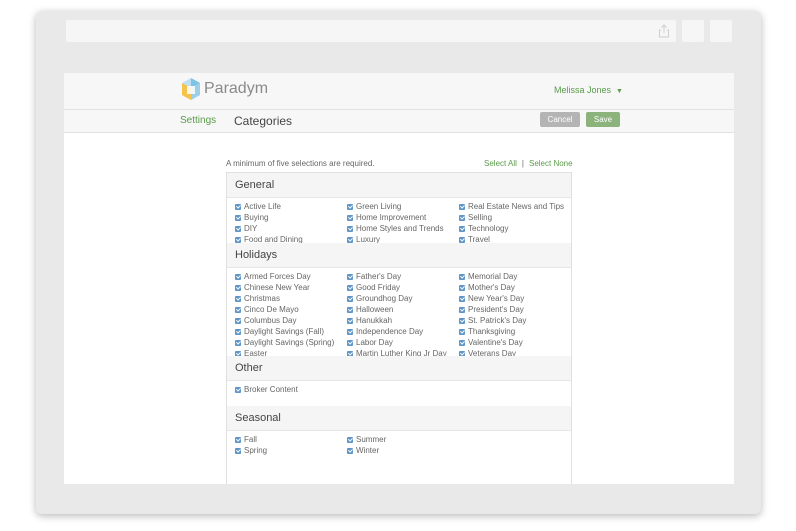 This screenshot has height=531, width=796. Describe the element at coordinates (374, 206) in the screenshot. I see `category-option: Green Living` at that location.